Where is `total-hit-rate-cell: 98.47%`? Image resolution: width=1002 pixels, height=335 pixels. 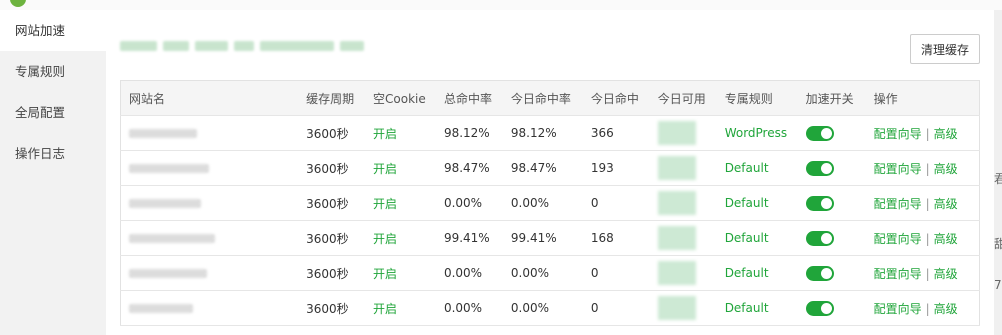 total-hit-rate-cell: 98.47% is located at coordinates (469, 168).